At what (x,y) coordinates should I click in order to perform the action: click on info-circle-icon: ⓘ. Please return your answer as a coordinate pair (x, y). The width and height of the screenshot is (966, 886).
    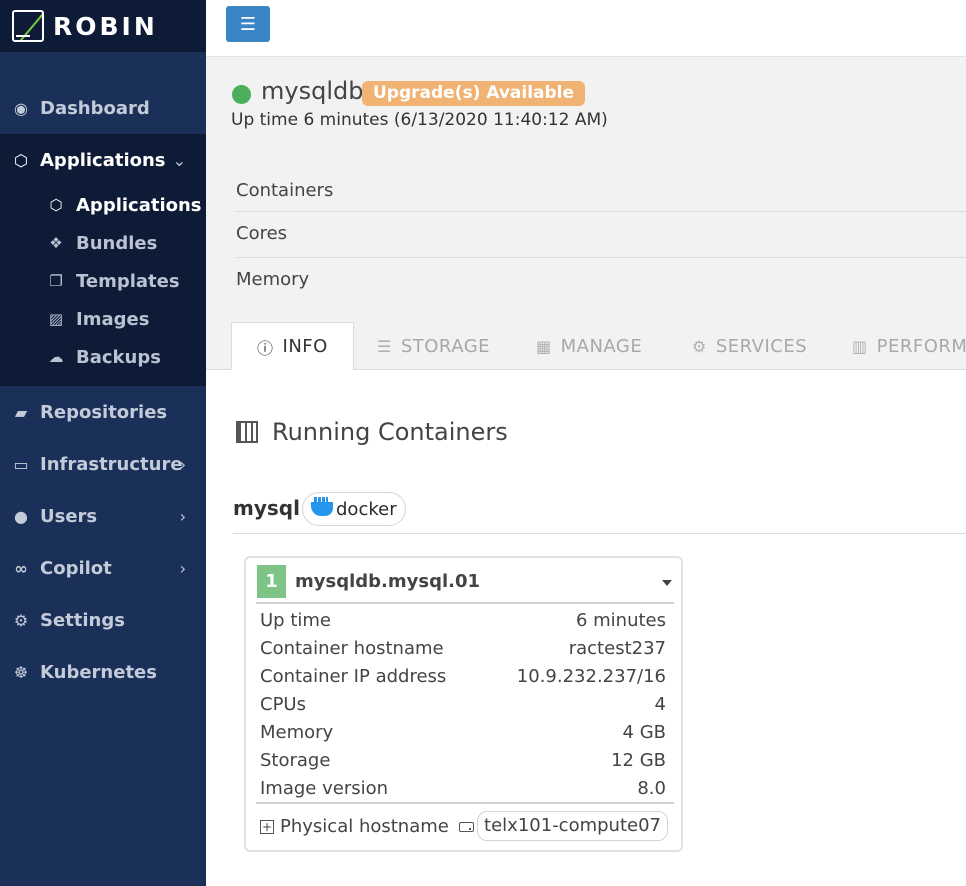
    Looking at the image, I should click on (265, 348).